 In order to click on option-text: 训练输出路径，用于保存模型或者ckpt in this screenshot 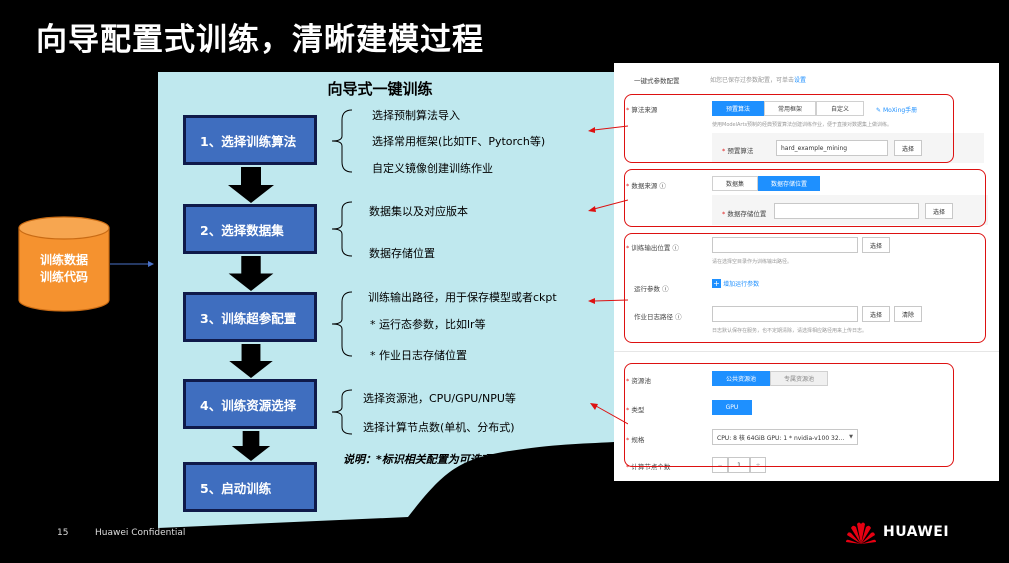, I will do `click(462, 297)`.